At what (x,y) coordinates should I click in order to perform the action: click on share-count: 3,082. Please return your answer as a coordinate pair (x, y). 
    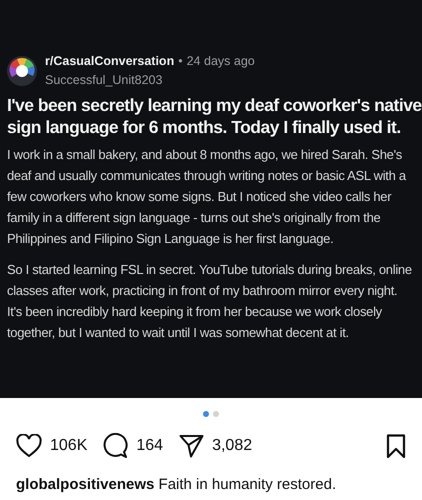
    Looking at the image, I should click on (232, 446).